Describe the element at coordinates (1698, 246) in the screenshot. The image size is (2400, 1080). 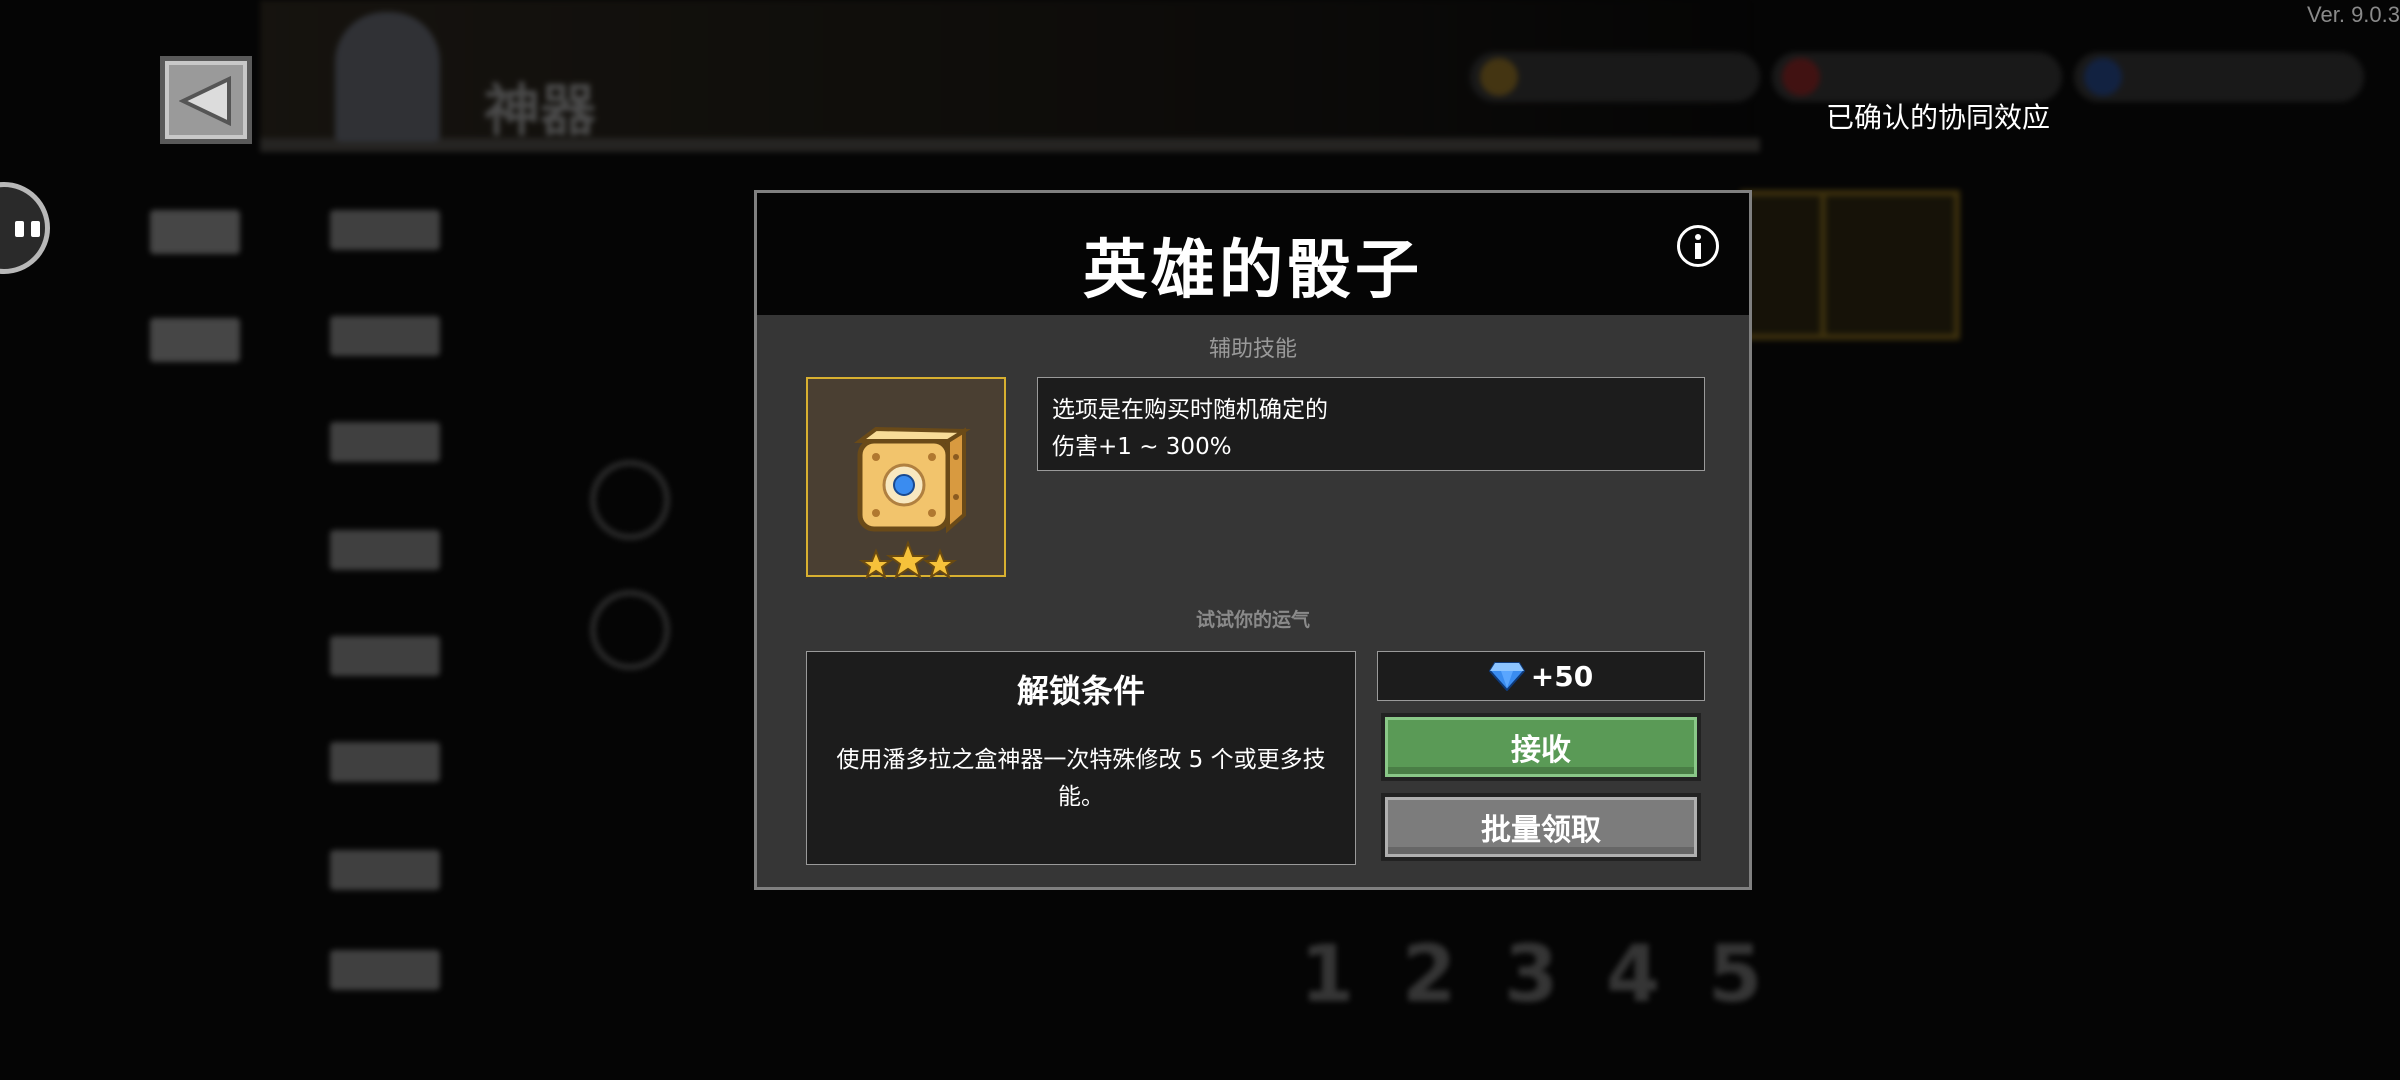
I see `info-icon` at that location.